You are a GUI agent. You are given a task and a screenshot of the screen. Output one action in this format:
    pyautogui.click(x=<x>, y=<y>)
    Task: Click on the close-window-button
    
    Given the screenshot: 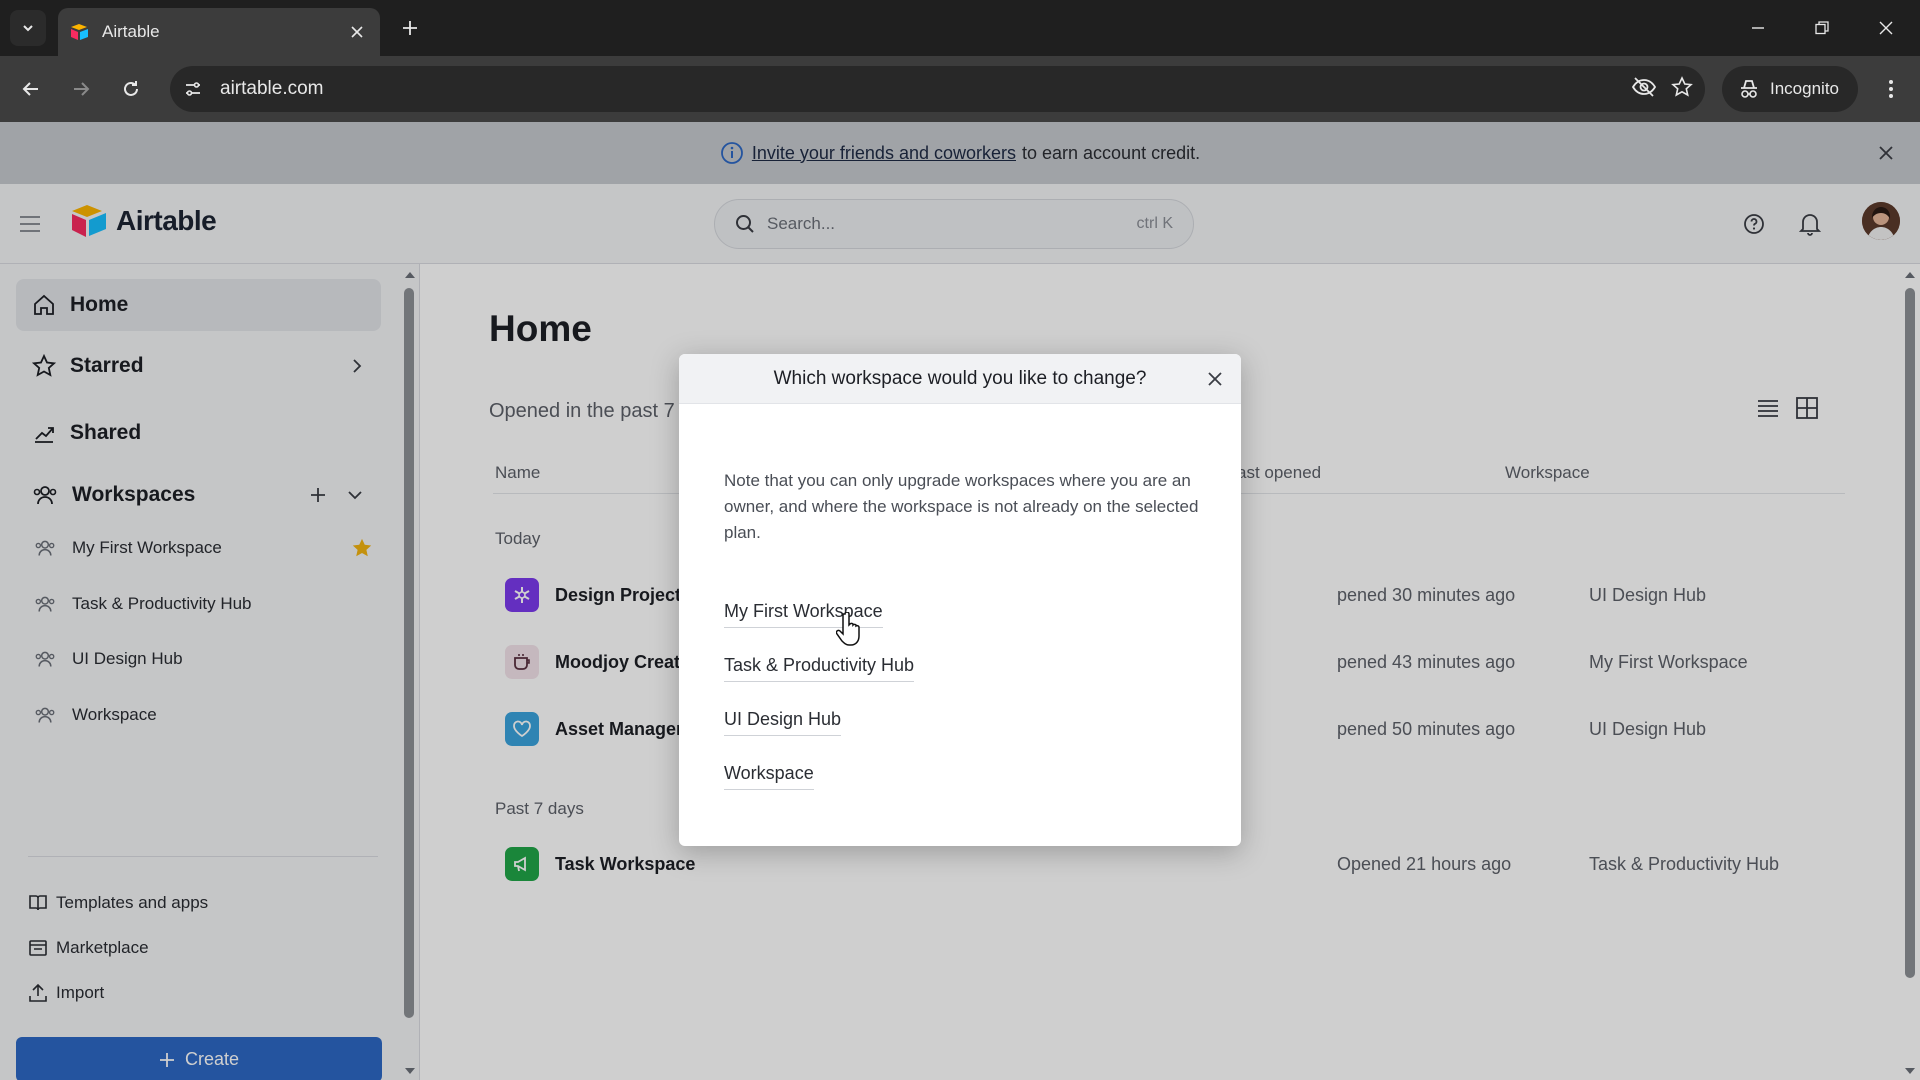 What is the action you would take?
    pyautogui.click(x=1886, y=28)
    